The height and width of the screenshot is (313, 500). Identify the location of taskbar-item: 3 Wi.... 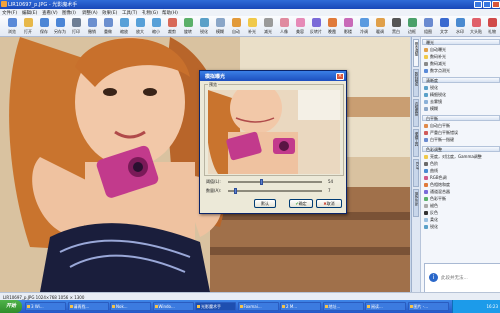
(45, 306).